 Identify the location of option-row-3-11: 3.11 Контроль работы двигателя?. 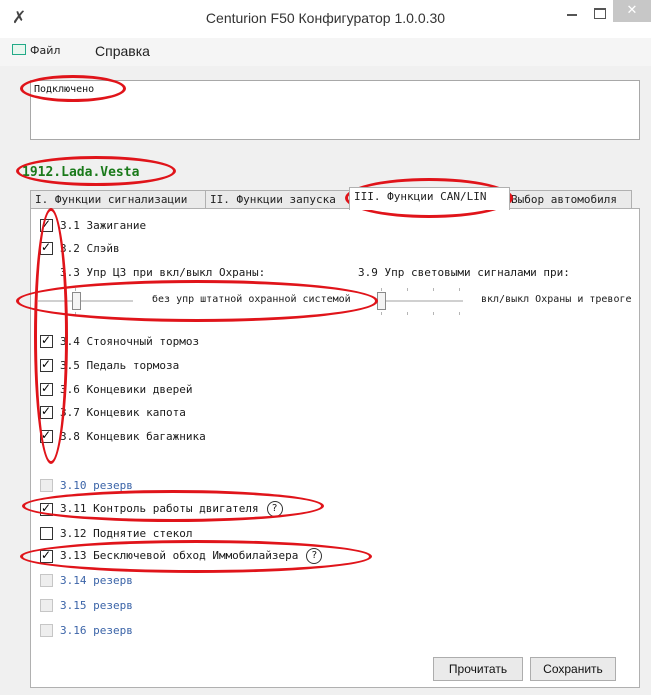
(171, 509).